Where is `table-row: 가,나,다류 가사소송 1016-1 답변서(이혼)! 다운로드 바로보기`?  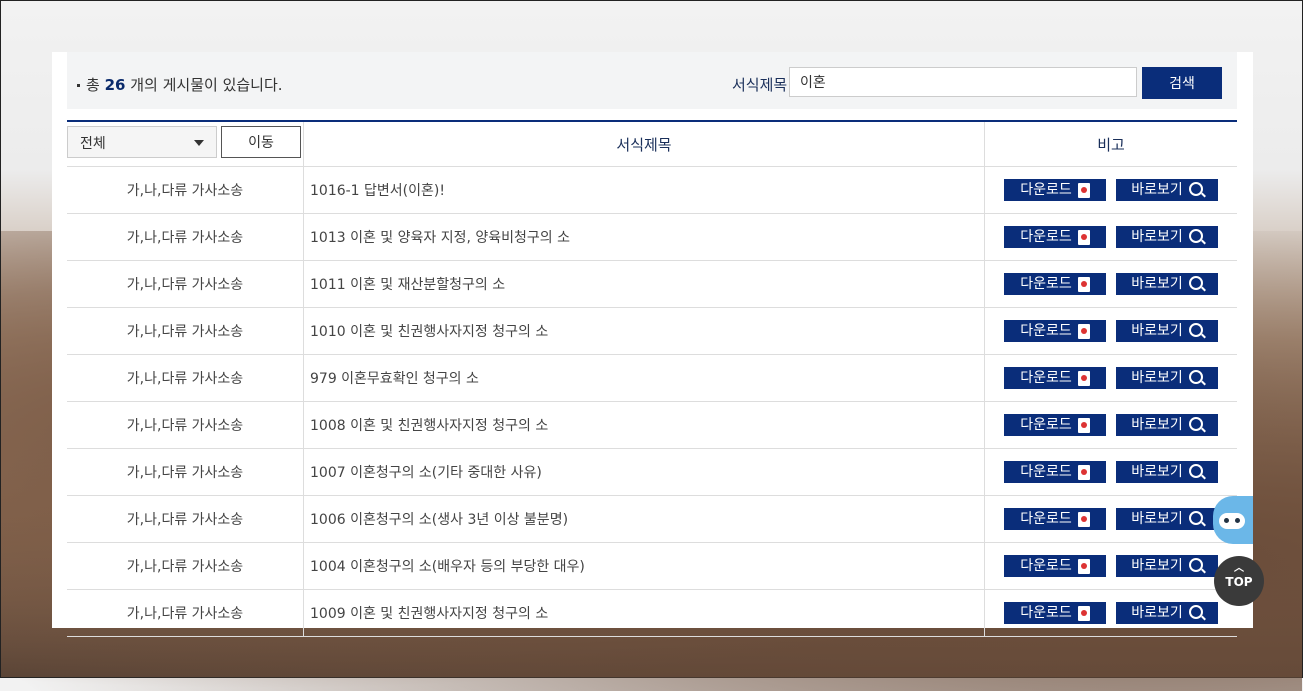
table-row: 가,나,다류 가사소송 1016-1 답변서(이혼)! 다운로드 바로보기 is located at coordinates (652, 190).